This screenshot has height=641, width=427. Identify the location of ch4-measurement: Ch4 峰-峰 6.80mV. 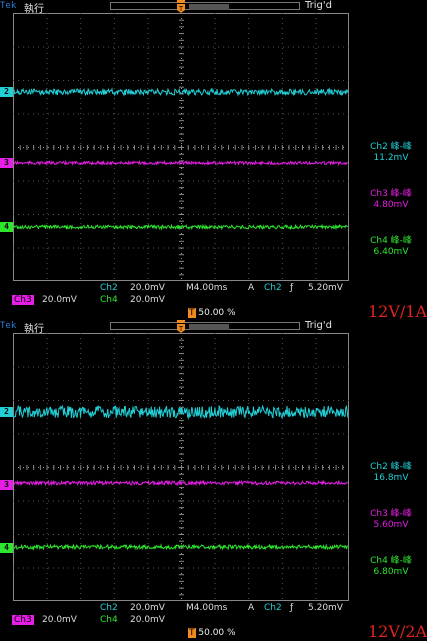
(391, 566).